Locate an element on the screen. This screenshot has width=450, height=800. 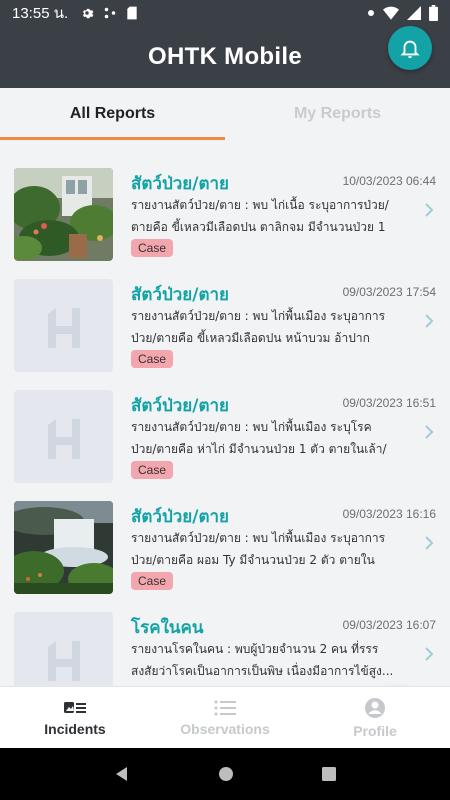
report-time: 09/03/2023 16:16 is located at coordinates (389, 514).